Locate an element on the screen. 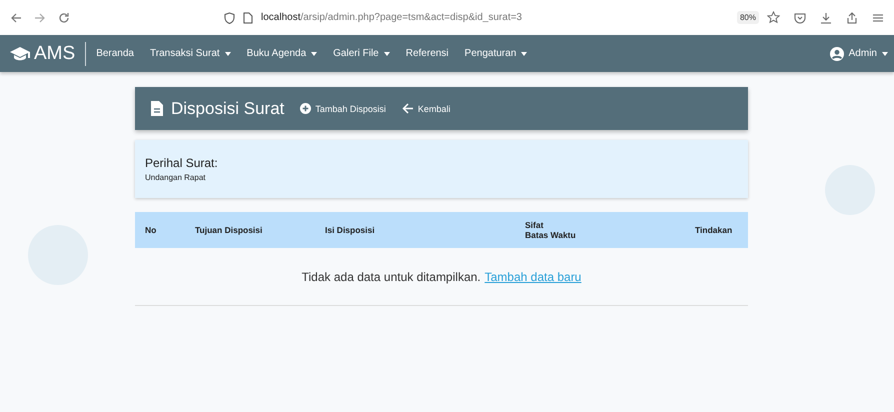 This screenshot has width=894, height=412. empty-message: Tidak ada data untuk ditampilkan. is located at coordinates (391, 277).